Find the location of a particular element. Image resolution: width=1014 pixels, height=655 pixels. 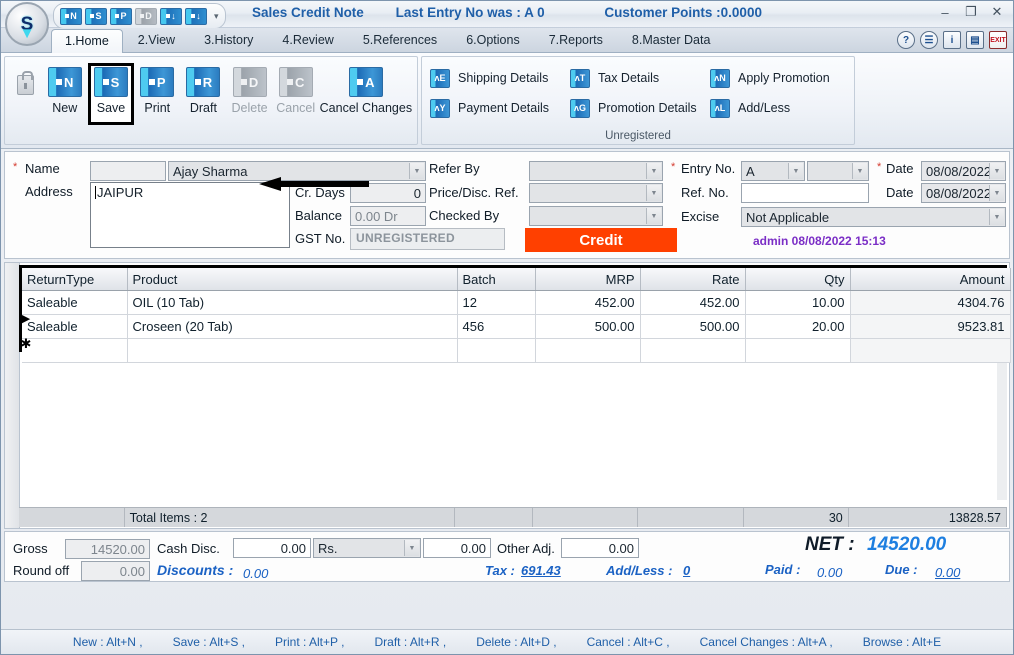

due-value: 0.00 is located at coordinates (947, 572).